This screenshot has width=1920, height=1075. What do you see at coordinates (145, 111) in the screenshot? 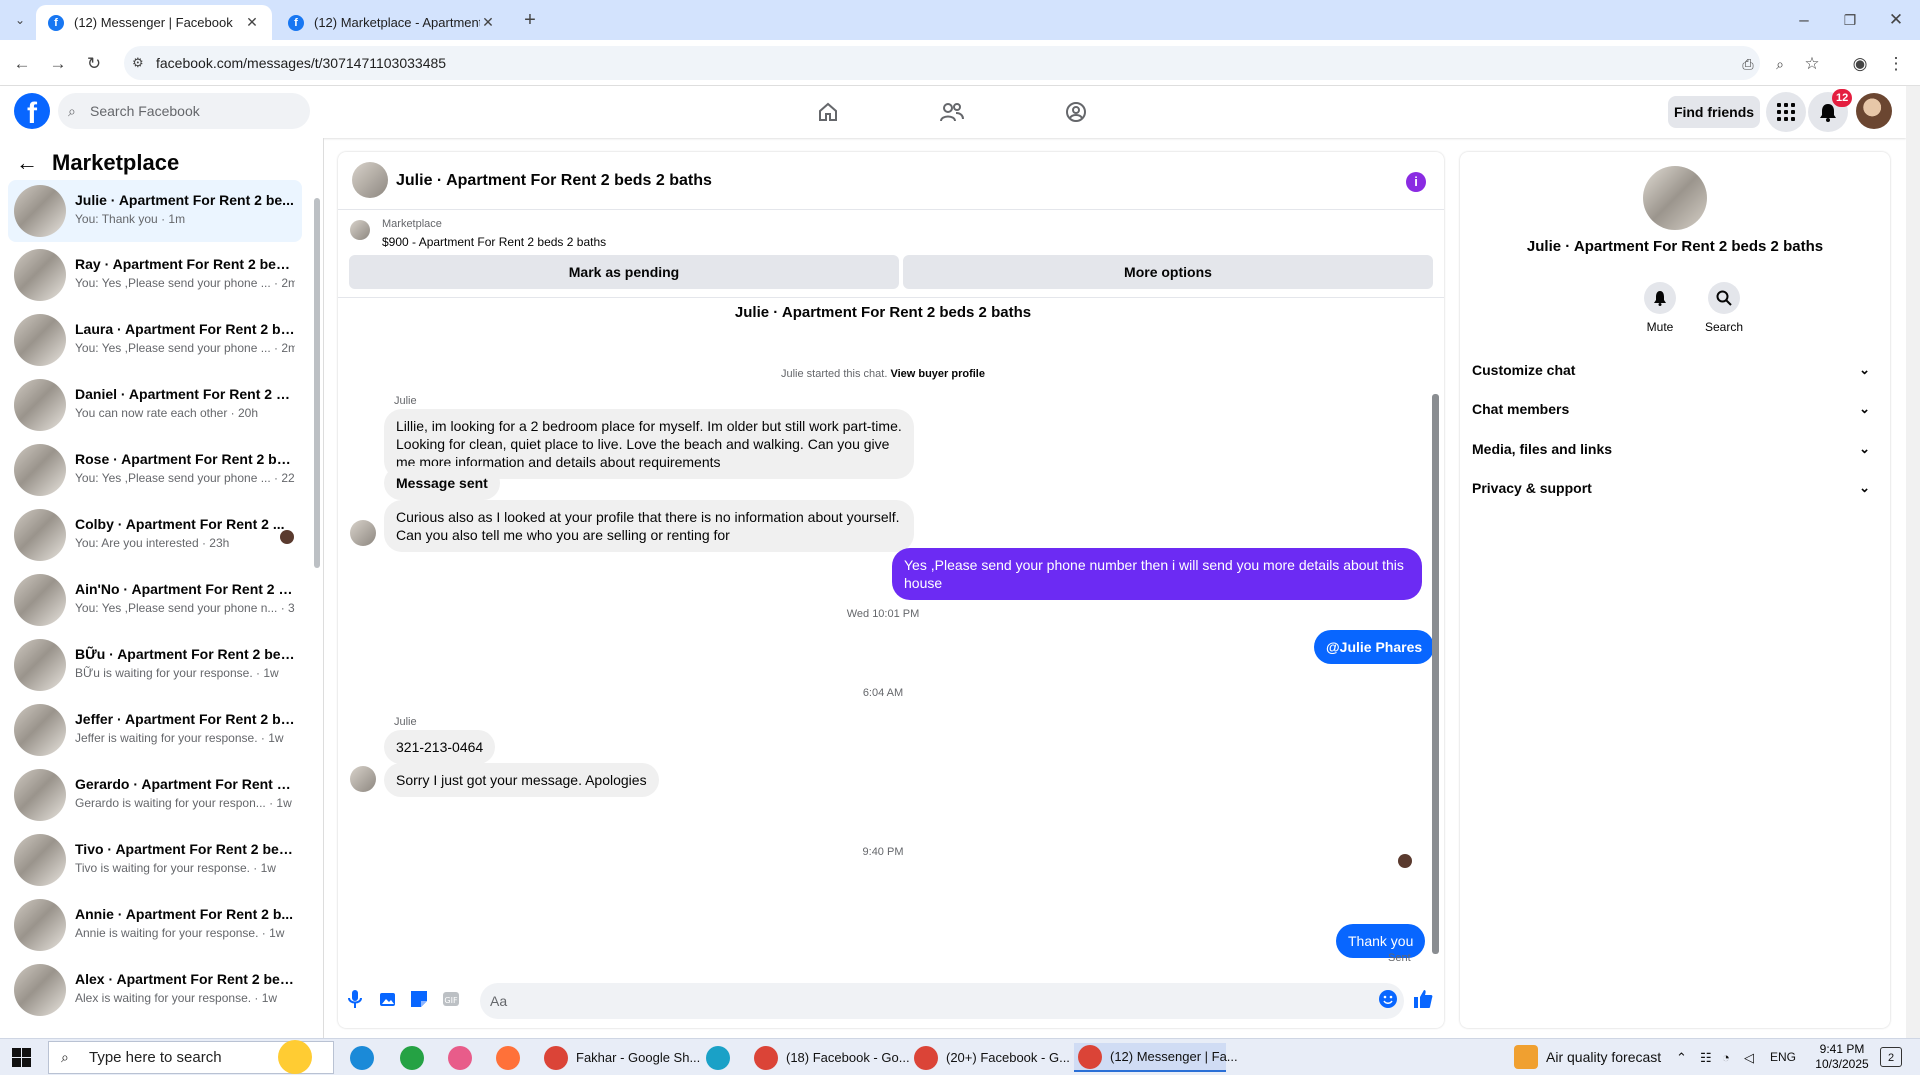
I see `search-placeholder: Search Facebook` at bounding box center [145, 111].